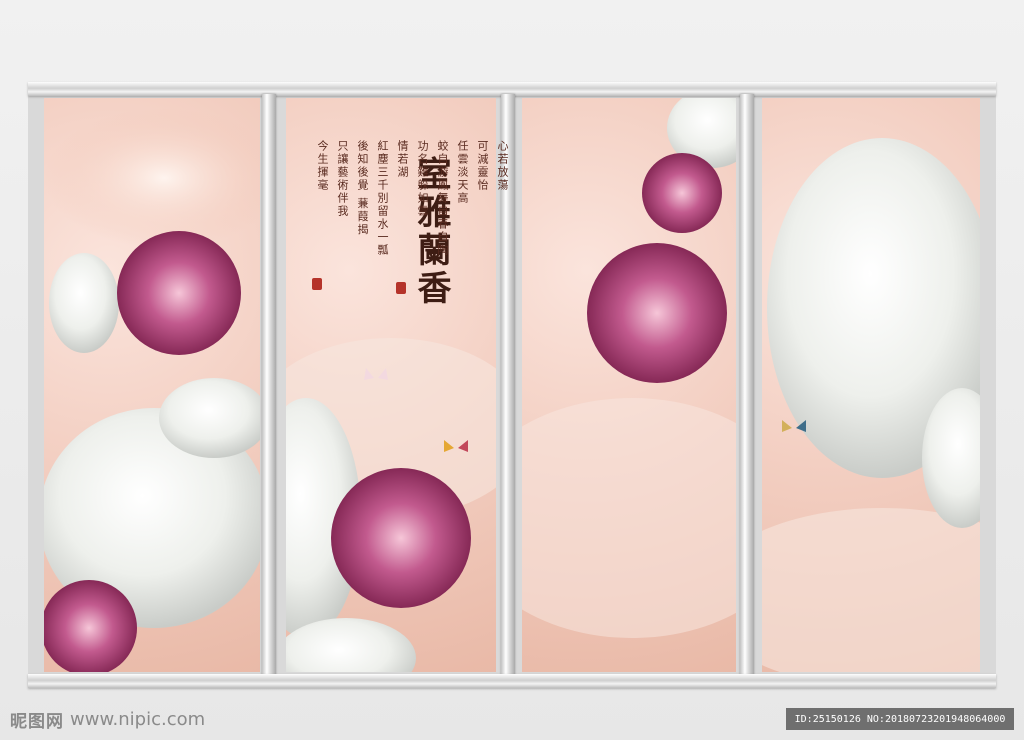 The height and width of the screenshot is (740, 1024). Describe the element at coordinates (462, 172) in the screenshot. I see `poem-column: 任雲淡天高` at that location.